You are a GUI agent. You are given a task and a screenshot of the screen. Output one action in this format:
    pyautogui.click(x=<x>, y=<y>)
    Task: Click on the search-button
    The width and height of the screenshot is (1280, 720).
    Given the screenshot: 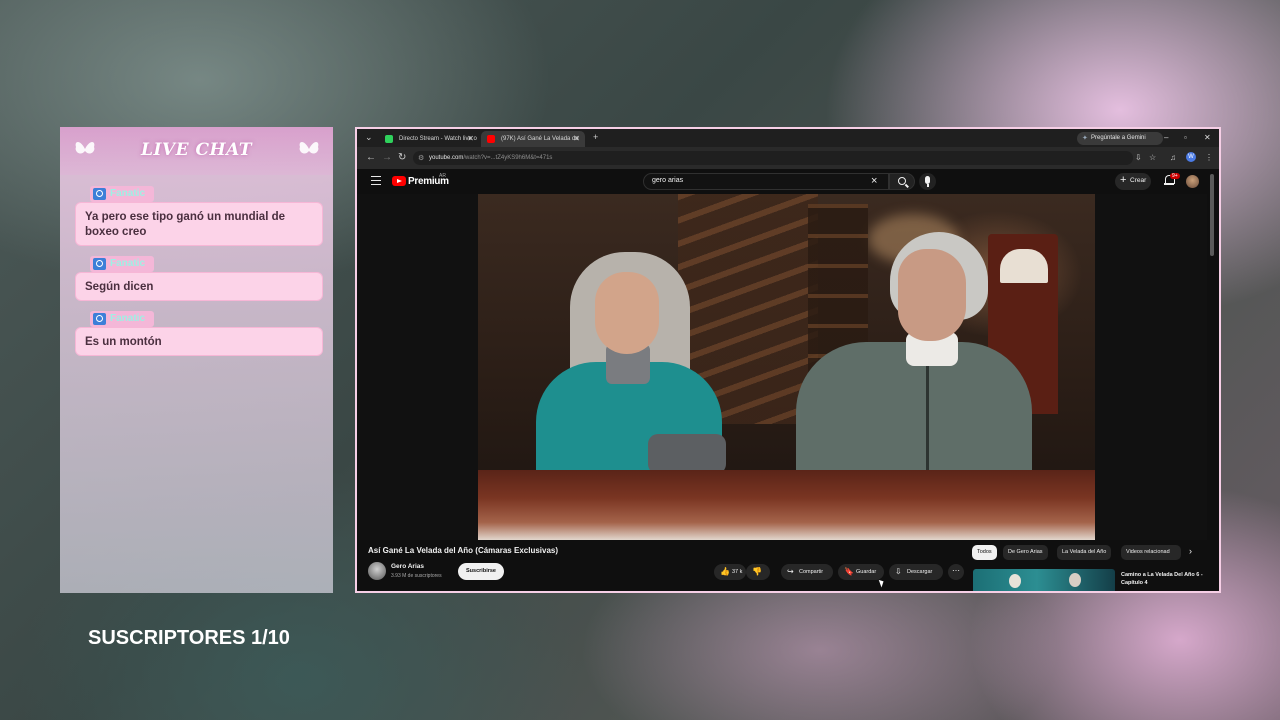 What is the action you would take?
    pyautogui.click(x=902, y=181)
    